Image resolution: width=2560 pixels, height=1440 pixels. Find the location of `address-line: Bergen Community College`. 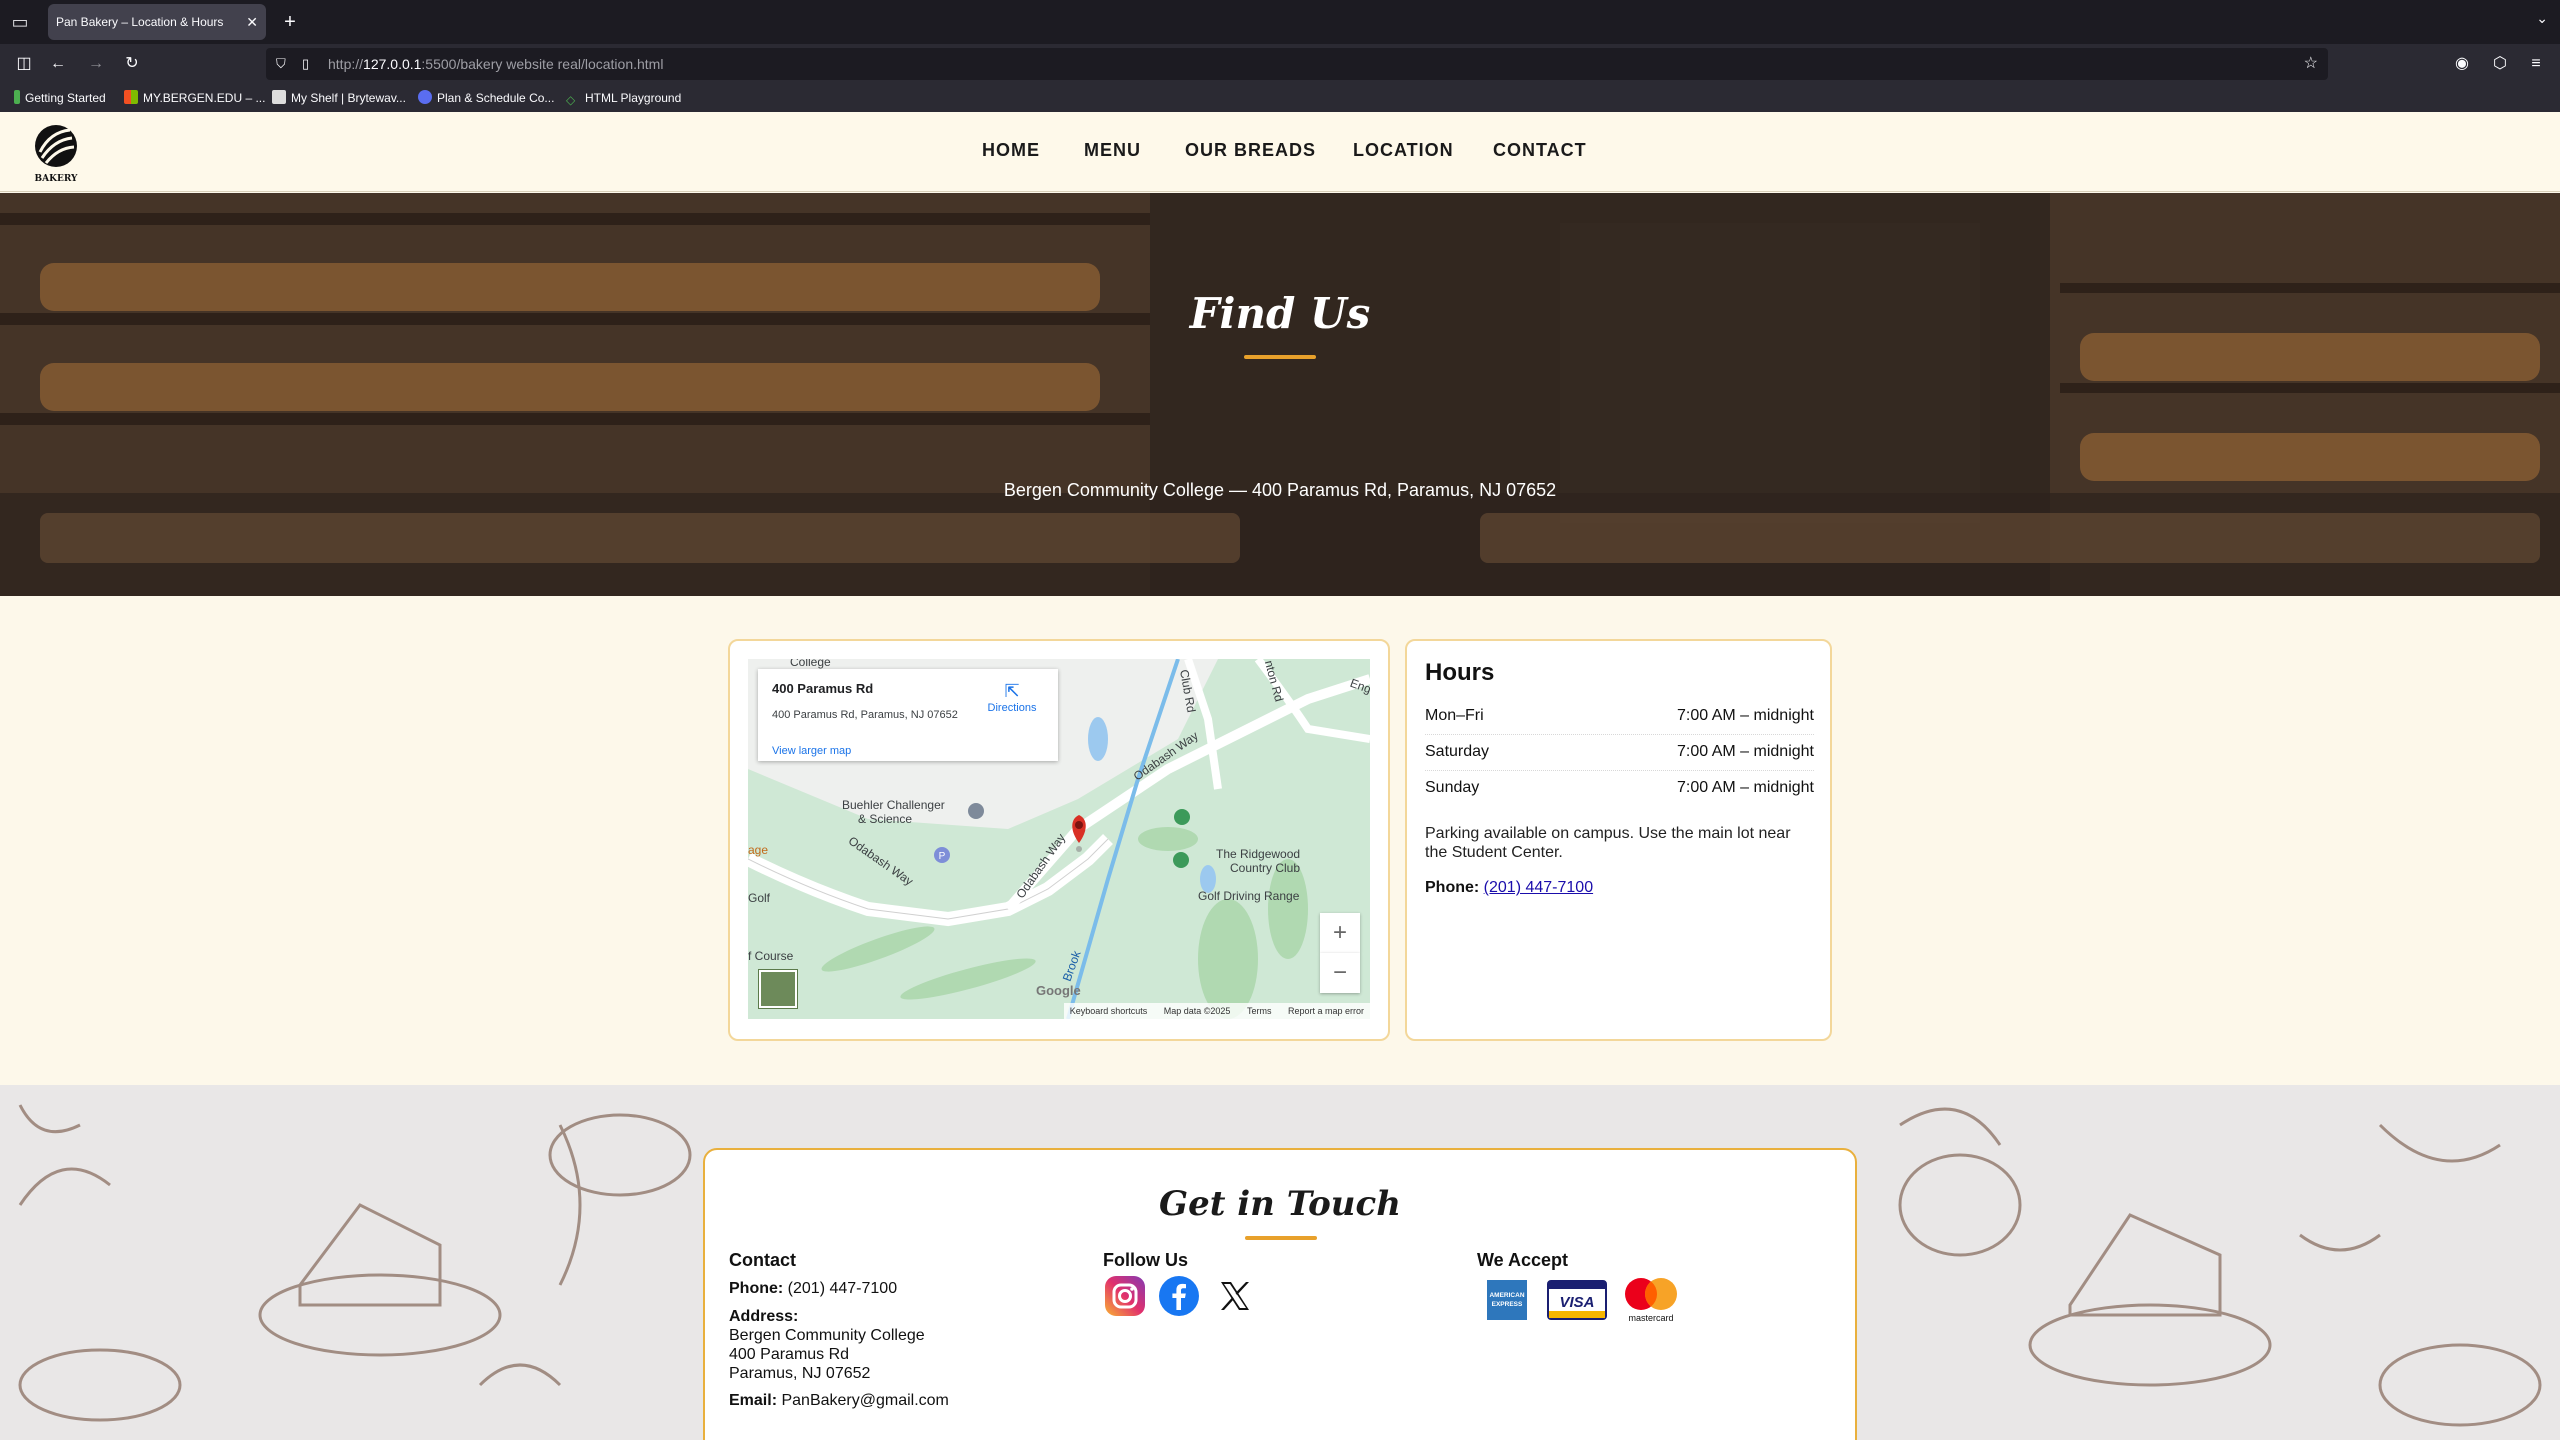

address-line: Bergen Community College is located at coordinates (827, 1335).